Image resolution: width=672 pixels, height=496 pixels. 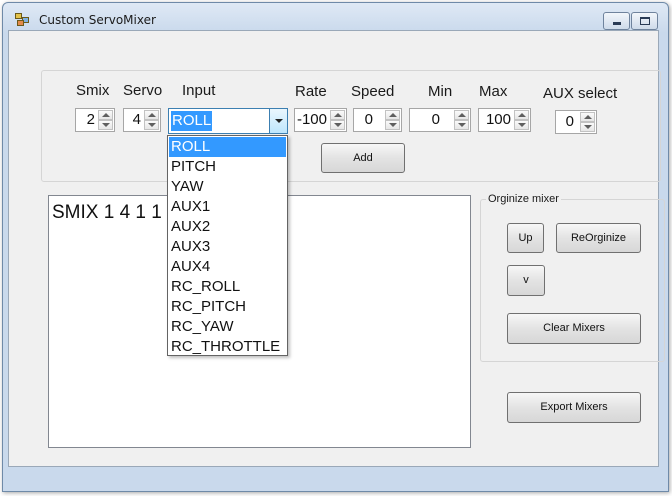 I want to click on input-combobox: ROLL, so click(x=228, y=121).